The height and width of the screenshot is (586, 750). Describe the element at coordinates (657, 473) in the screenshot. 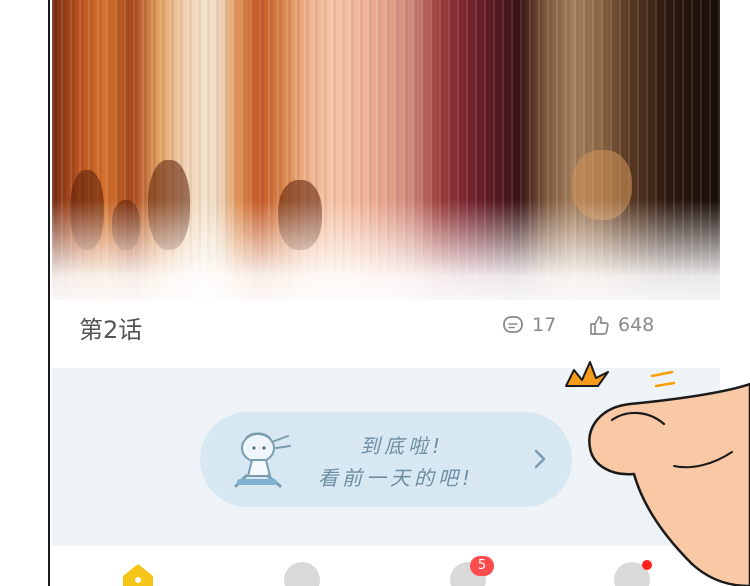

I see `pointing-hand-illustration` at that location.